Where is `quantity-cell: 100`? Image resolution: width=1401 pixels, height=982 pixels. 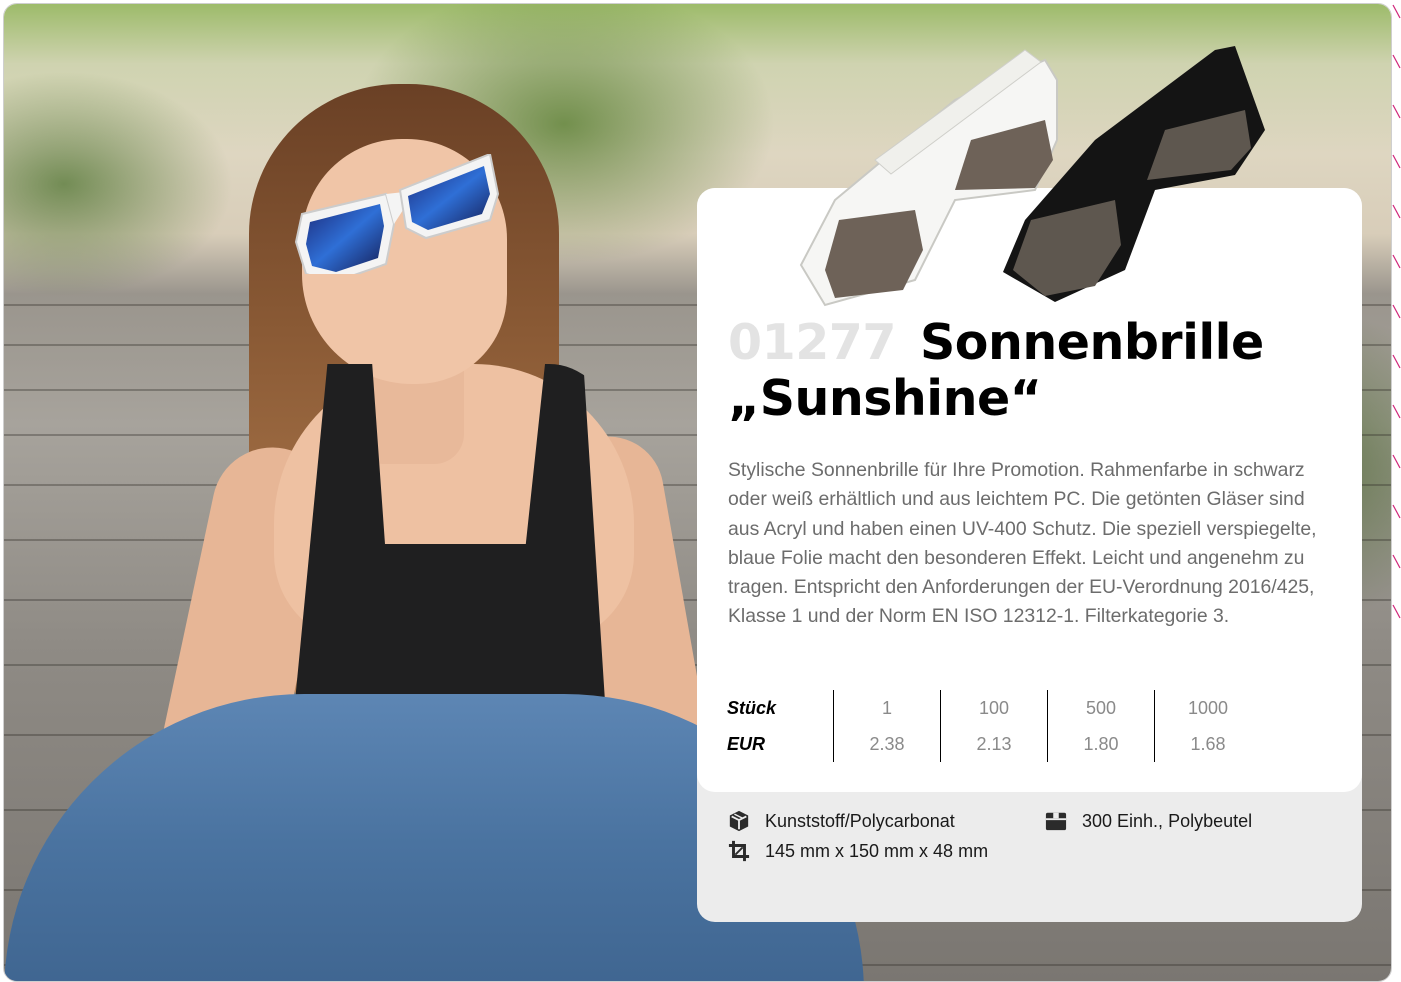
quantity-cell: 100 is located at coordinates (994, 708).